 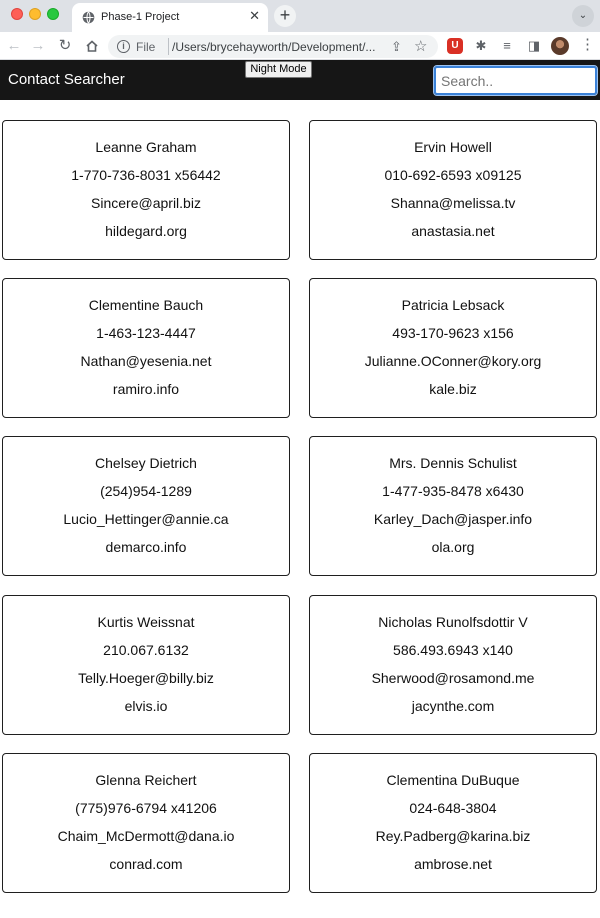 I want to click on minimize-window-button, so click(x=35, y=14).